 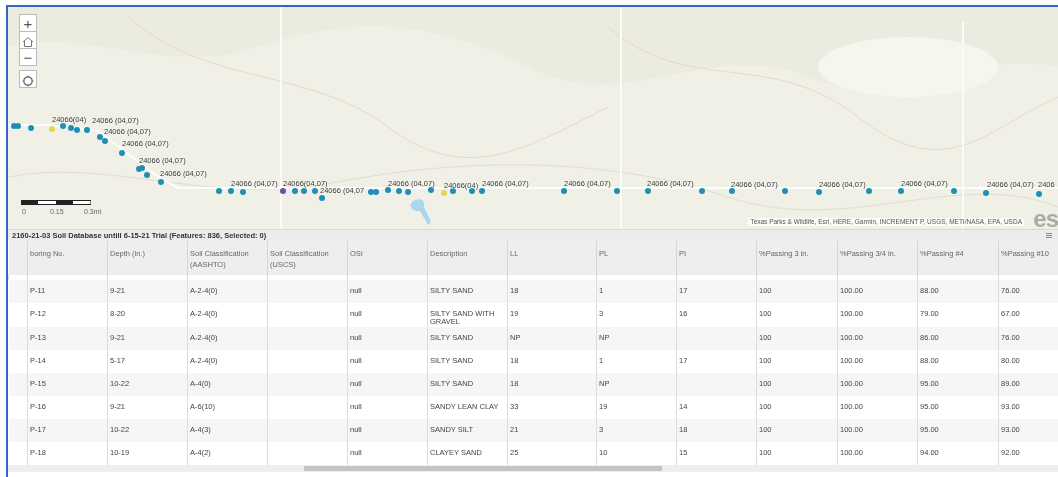 What do you see at coordinates (1045, 218) in the screenshot?
I see `logo: es` at bounding box center [1045, 218].